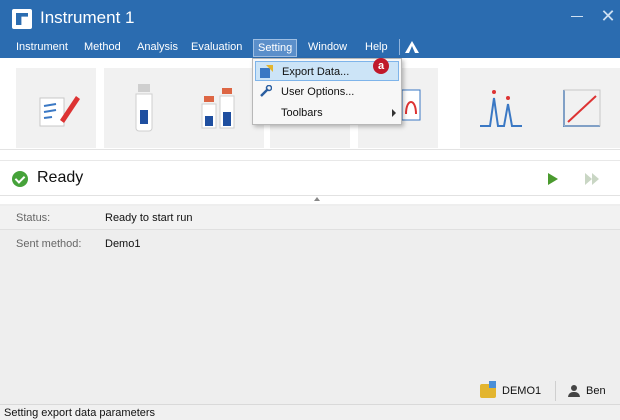  What do you see at coordinates (266, 71) in the screenshot?
I see `export-icon` at bounding box center [266, 71].